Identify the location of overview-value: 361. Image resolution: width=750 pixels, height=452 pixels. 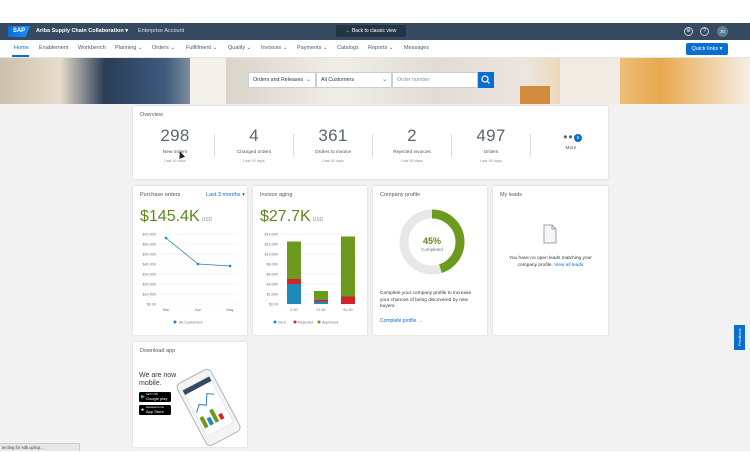
(333, 135).